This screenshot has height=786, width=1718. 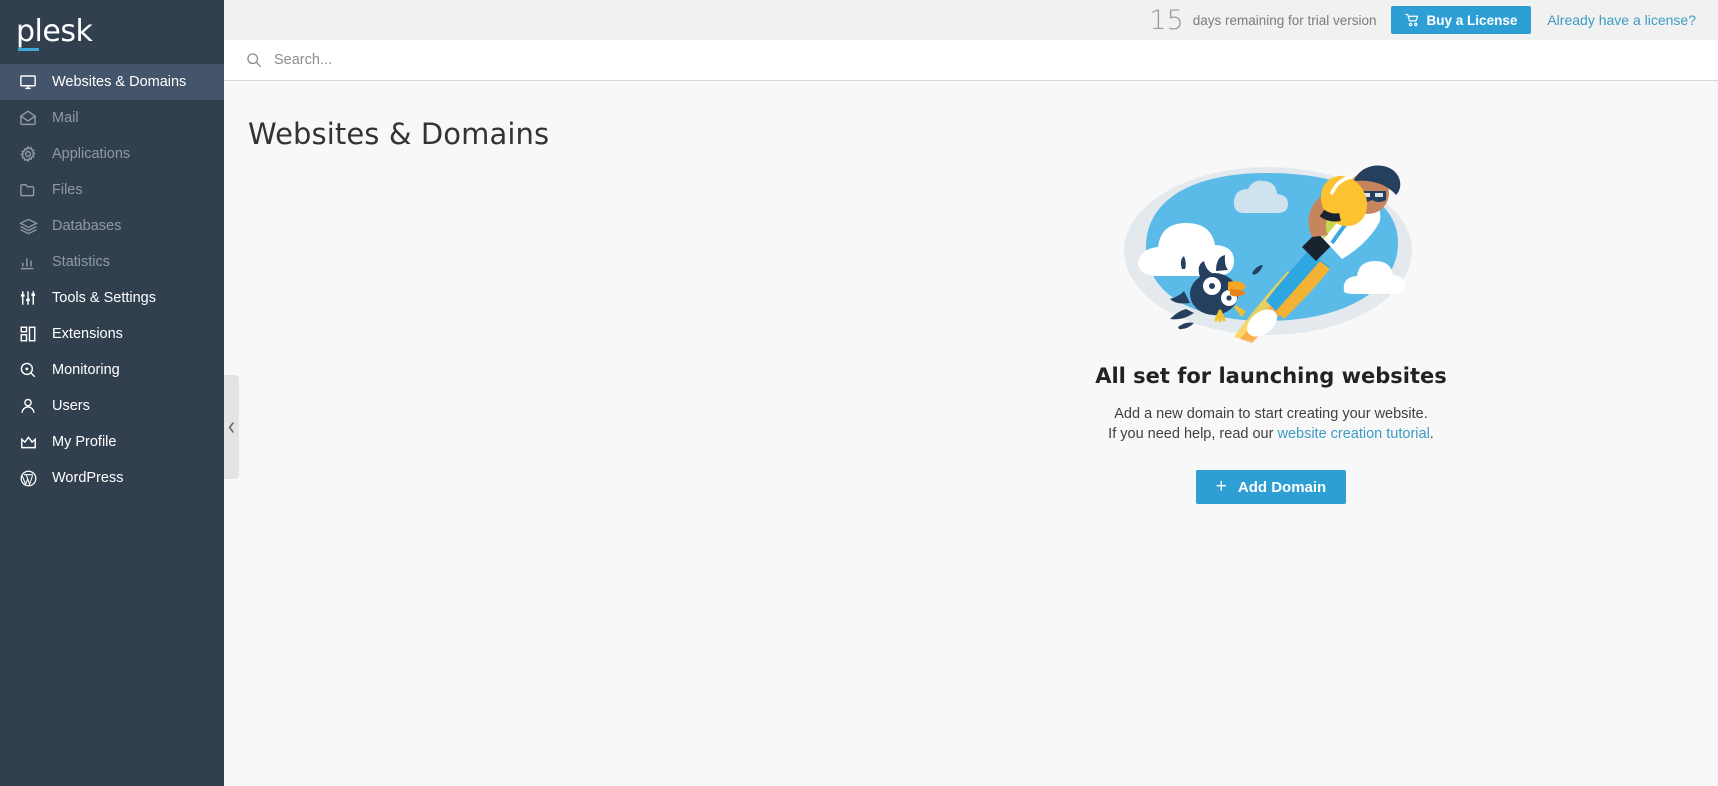 I want to click on sidebar-item-tools-settings: Tools & Settings, so click(x=112, y=298).